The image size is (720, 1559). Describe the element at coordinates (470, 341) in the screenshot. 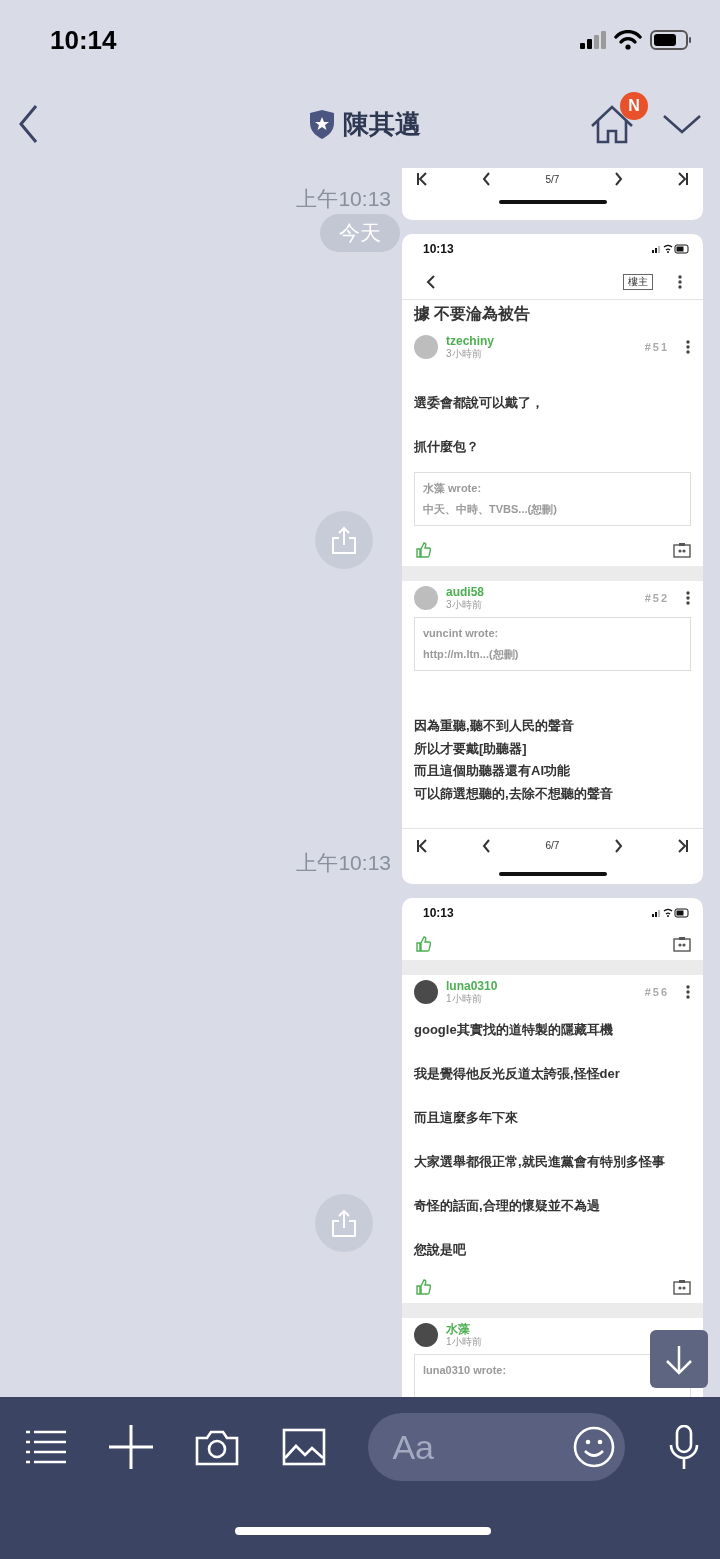

I see `username: tzechiny` at that location.